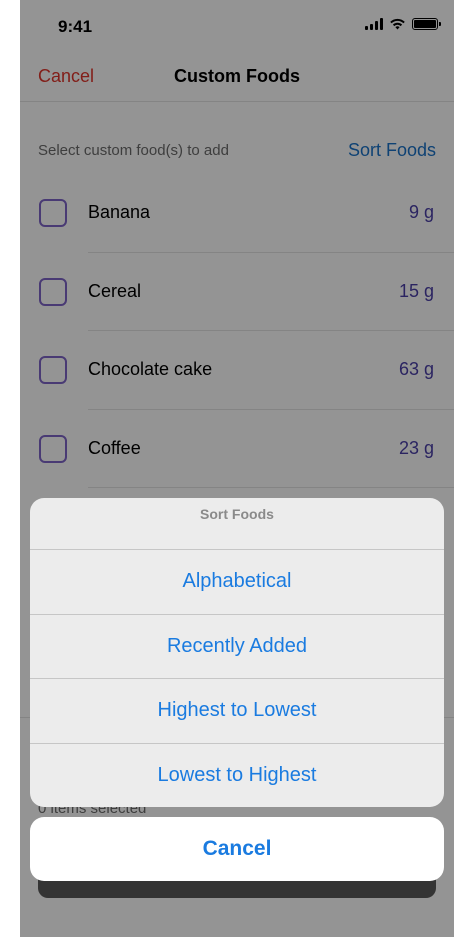  Describe the element at coordinates (237, 711) in the screenshot. I see `sort-option-highest-to-lowest: Highest to Lowest` at that location.